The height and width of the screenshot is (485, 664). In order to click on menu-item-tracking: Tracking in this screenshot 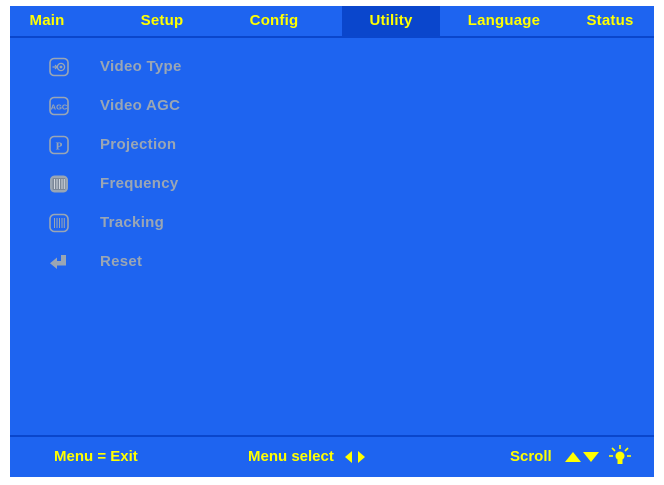, I will do `click(240, 223)`.